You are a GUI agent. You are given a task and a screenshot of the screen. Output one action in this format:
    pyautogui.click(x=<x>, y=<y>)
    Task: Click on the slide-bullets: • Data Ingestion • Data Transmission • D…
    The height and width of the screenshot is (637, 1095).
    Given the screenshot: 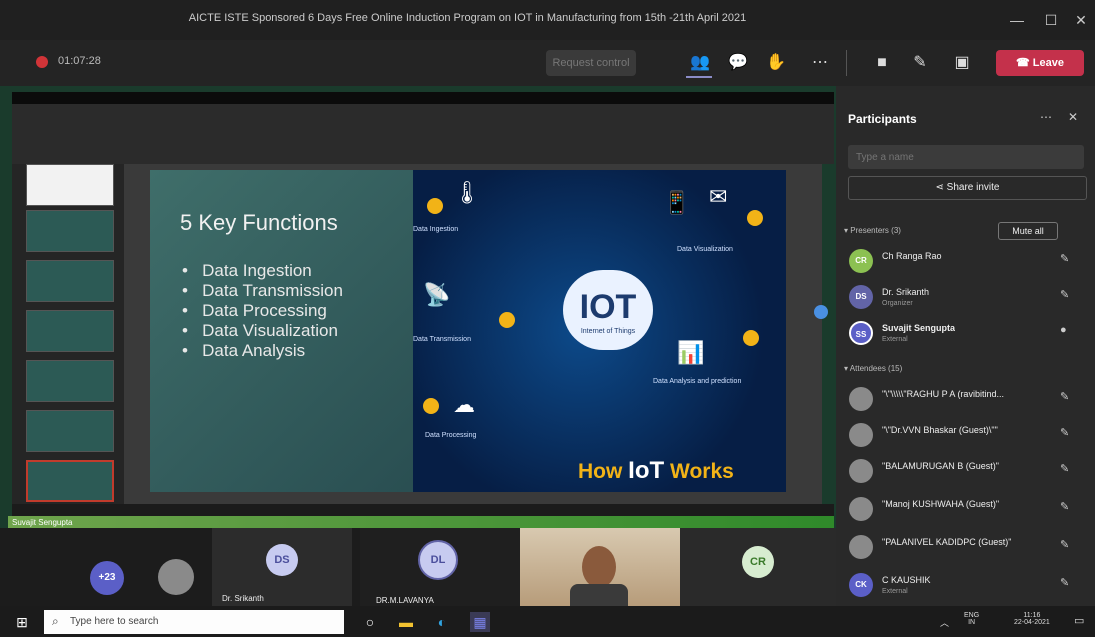 What is the action you would take?
    pyautogui.click(x=262, y=311)
    